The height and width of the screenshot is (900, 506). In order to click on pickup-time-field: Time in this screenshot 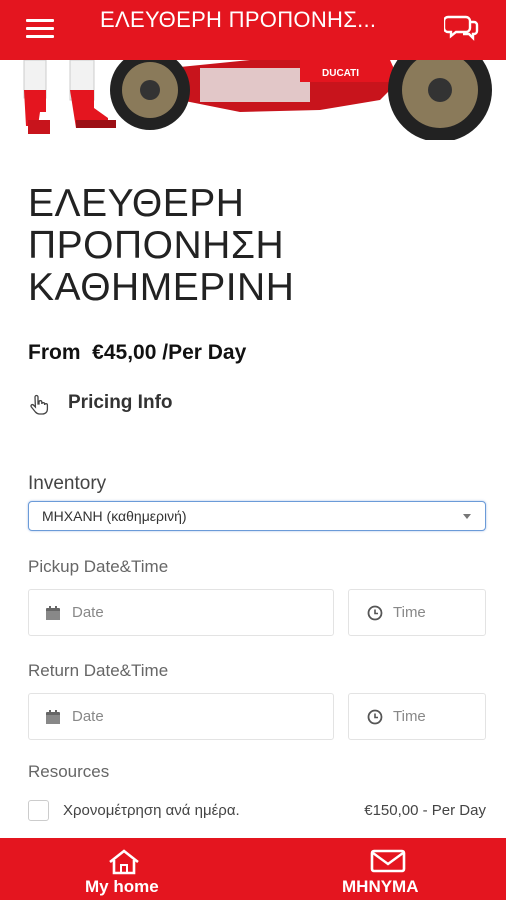, I will do `click(417, 612)`.